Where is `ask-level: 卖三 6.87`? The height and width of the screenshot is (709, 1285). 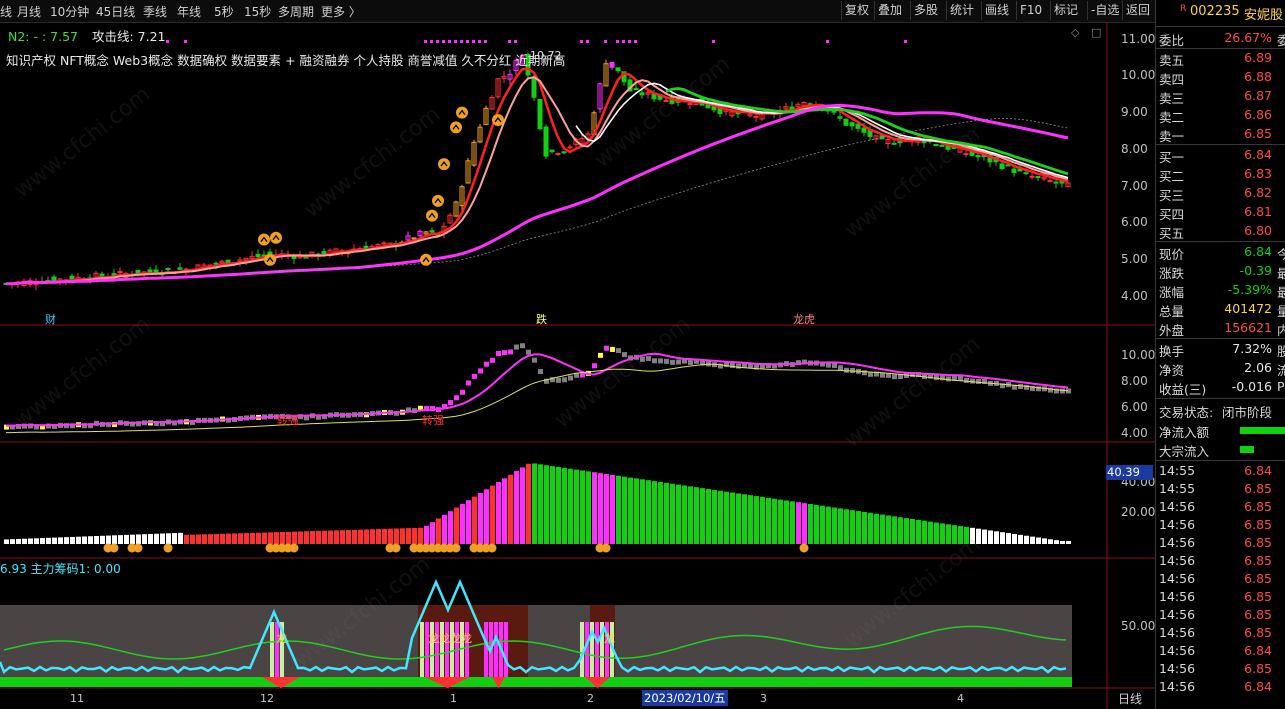
ask-level: 卖三 6.87 is located at coordinates (1220, 97).